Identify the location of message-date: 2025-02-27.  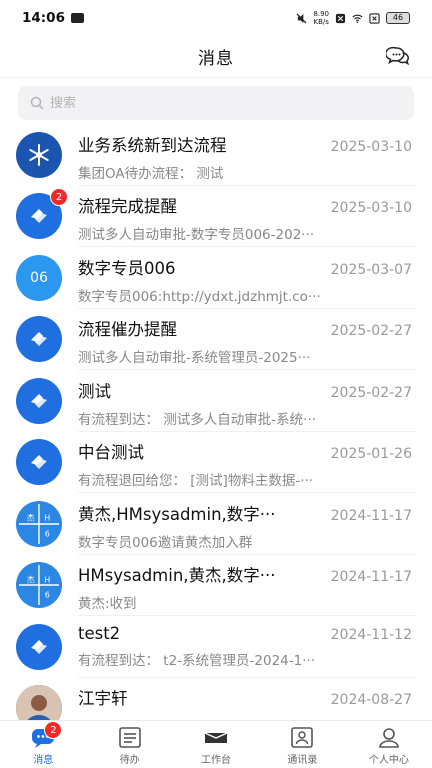
(371, 392).